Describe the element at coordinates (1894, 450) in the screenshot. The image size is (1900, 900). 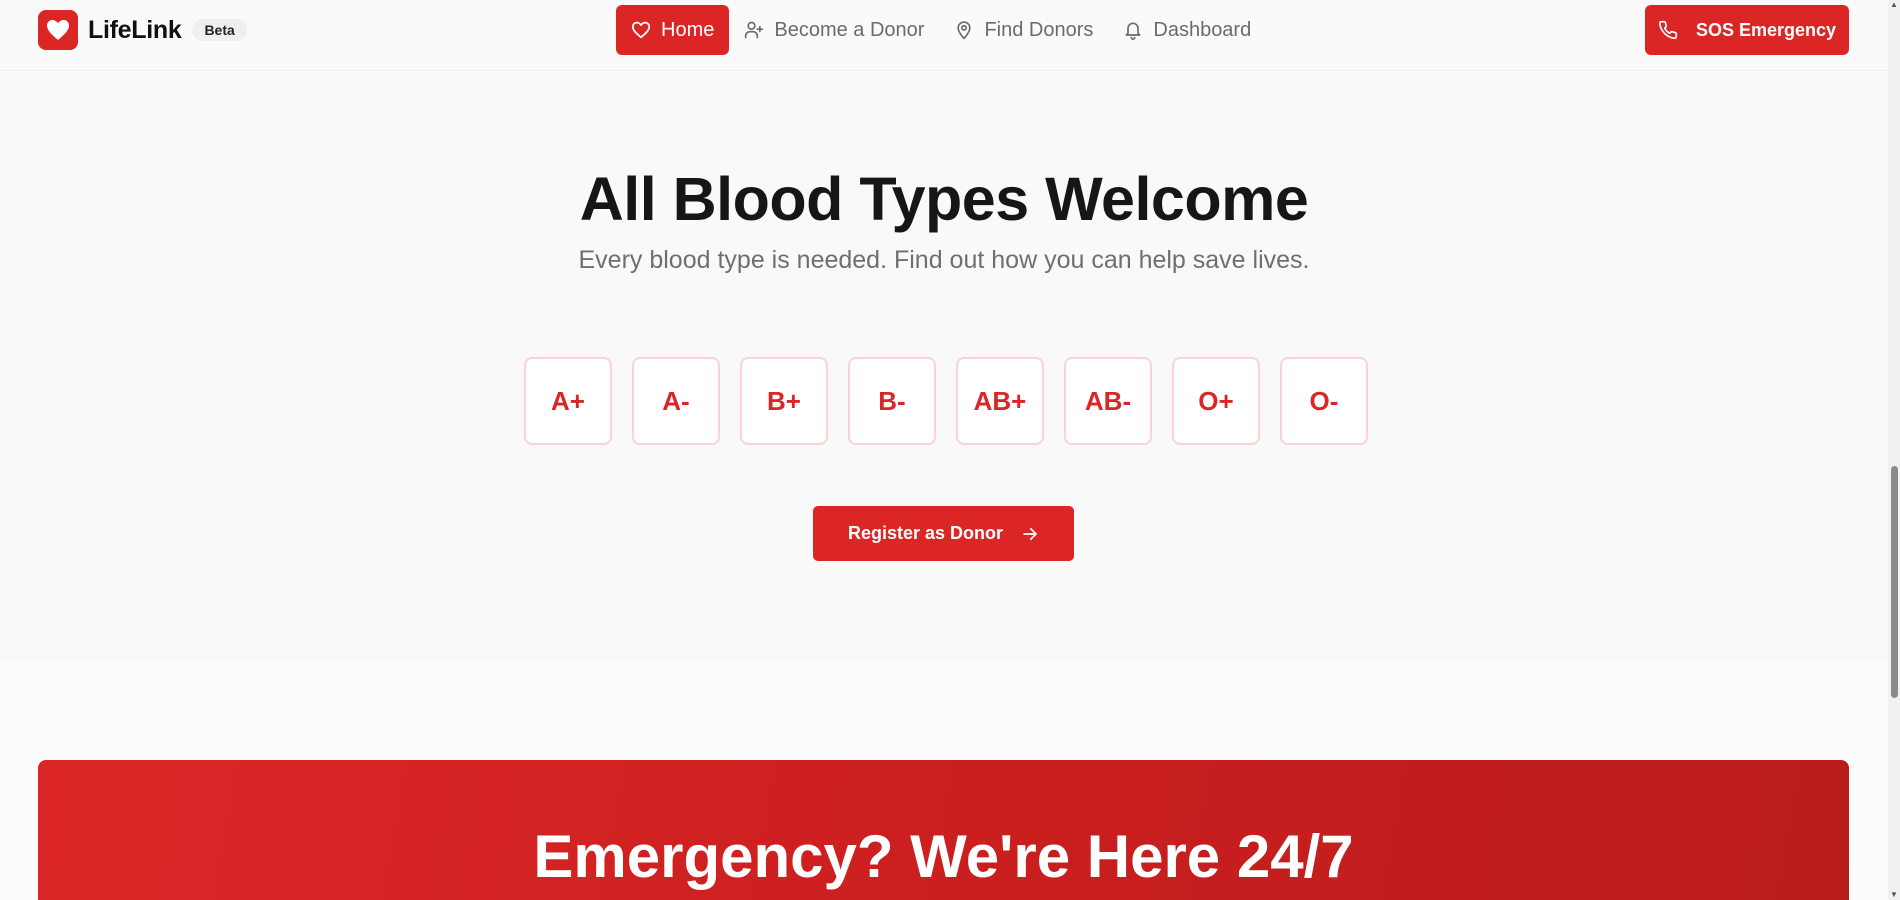
I see `scrollbar-track` at that location.